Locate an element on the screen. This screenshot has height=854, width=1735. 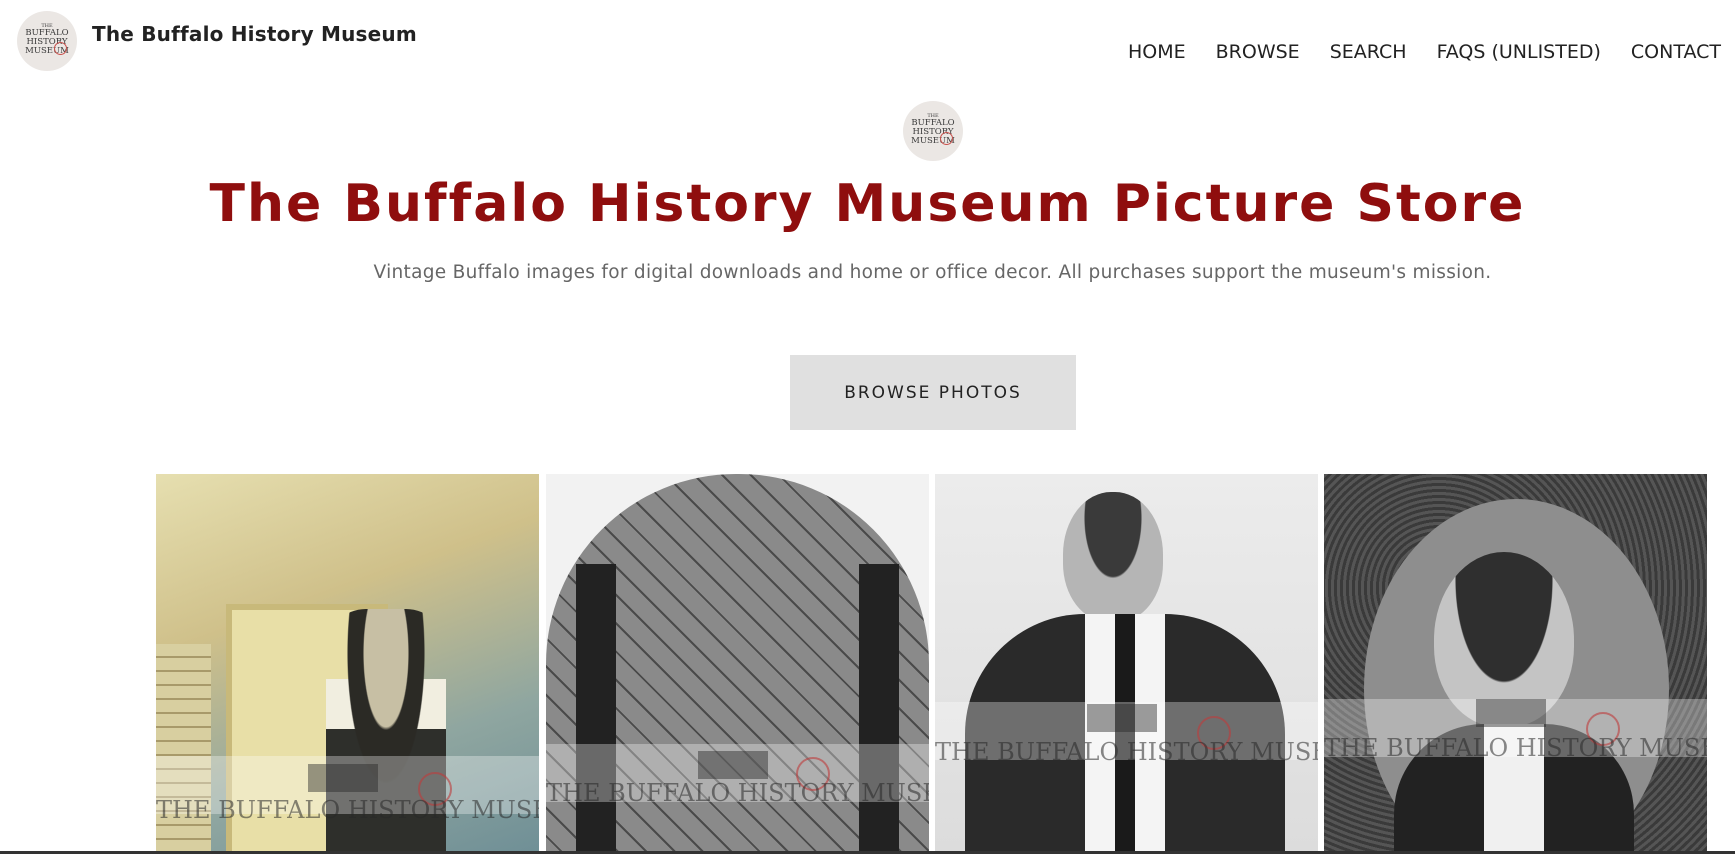
photo-card-1: THE BUFFALO HISTORY MUSEUM is located at coordinates (347, 664).